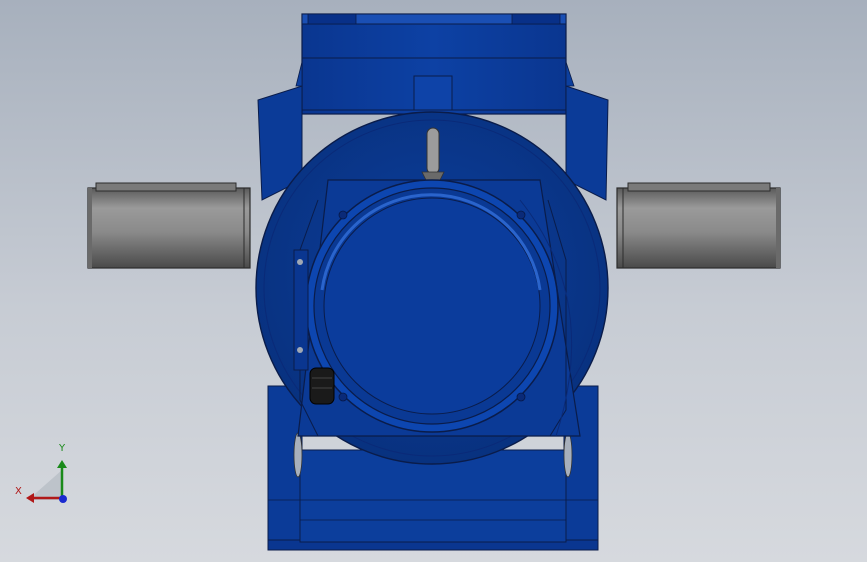  What do you see at coordinates (62, 448) in the screenshot?
I see `y-axis-label: Y` at bounding box center [62, 448].